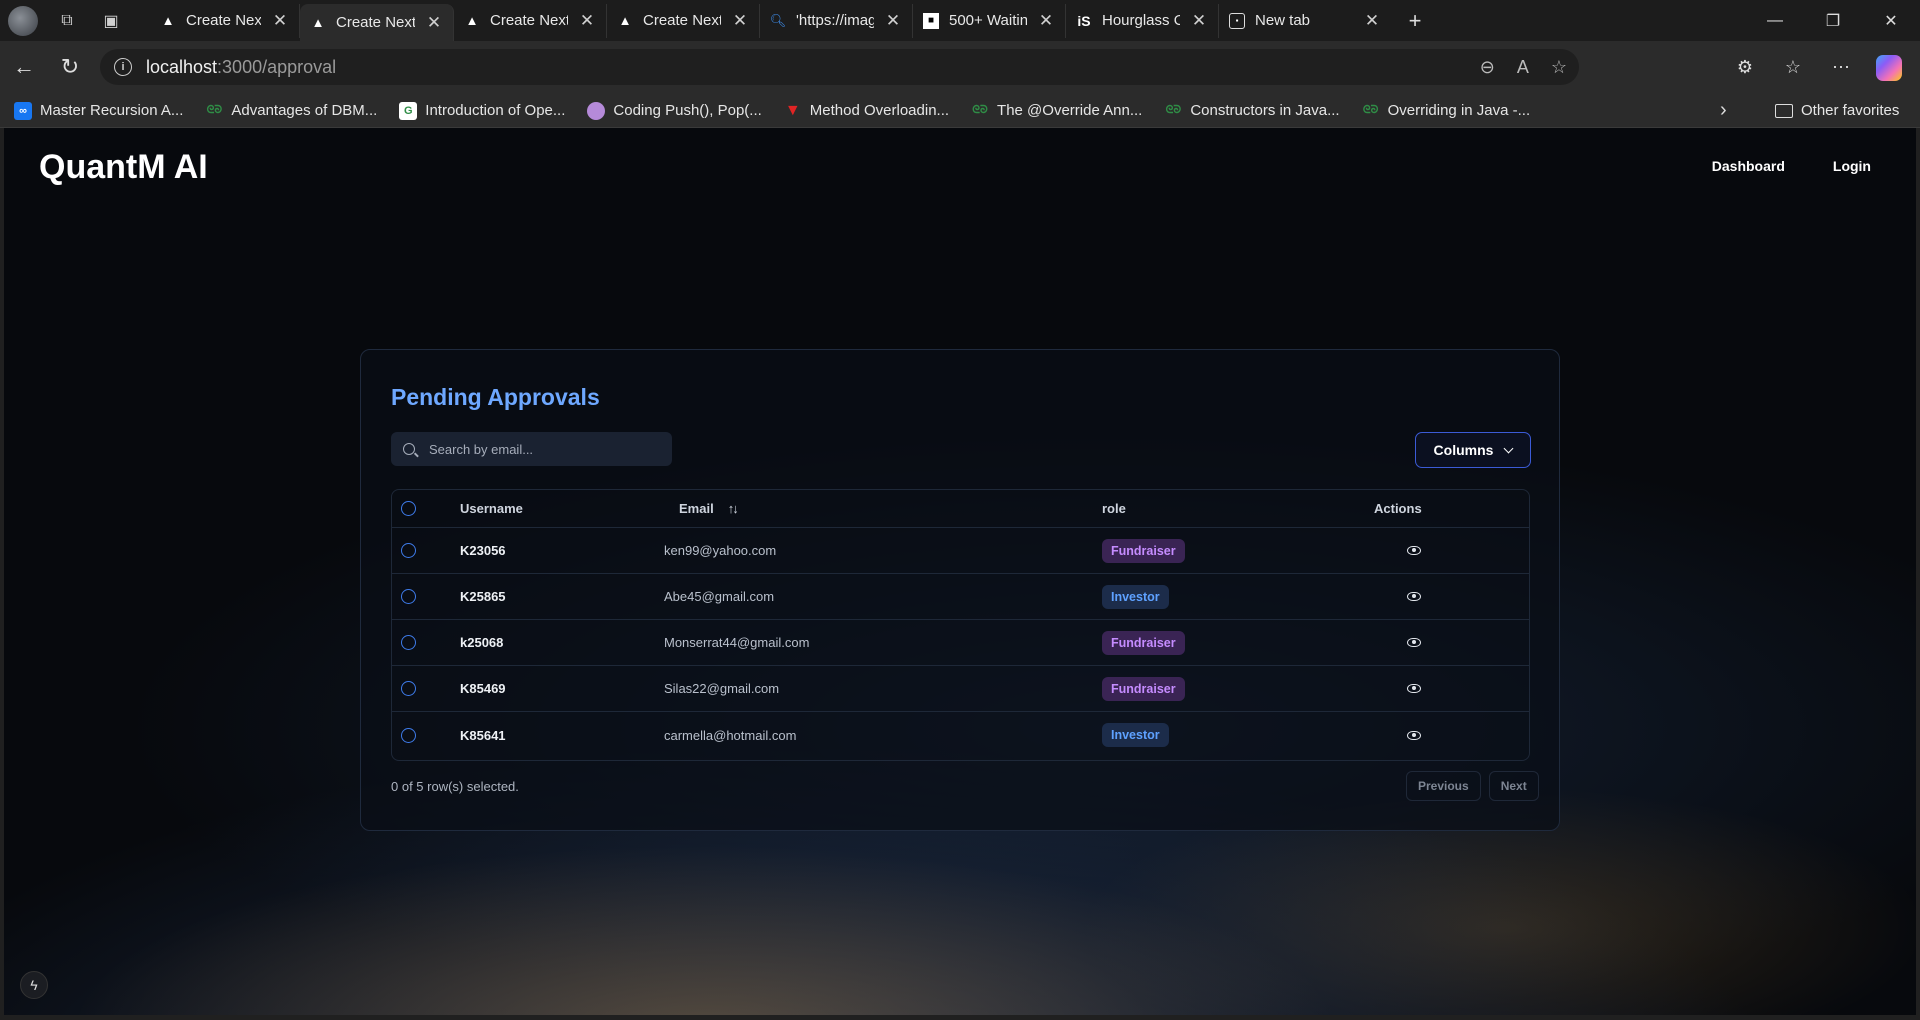  What do you see at coordinates (1084, 20) in the screenshot?
I see `istock-icon: iS` at bounding box center [1084, 20].